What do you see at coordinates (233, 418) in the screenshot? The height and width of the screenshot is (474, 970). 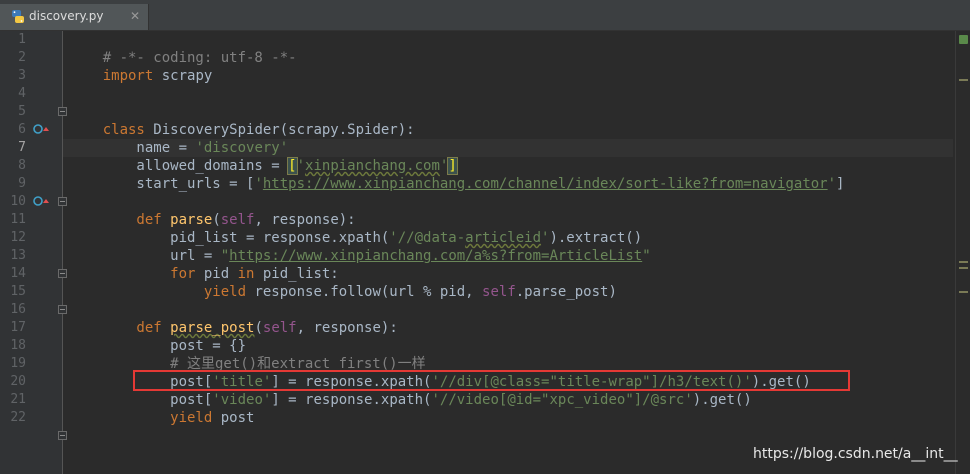 I see `code-text: post` at bounding box center [233, 418].